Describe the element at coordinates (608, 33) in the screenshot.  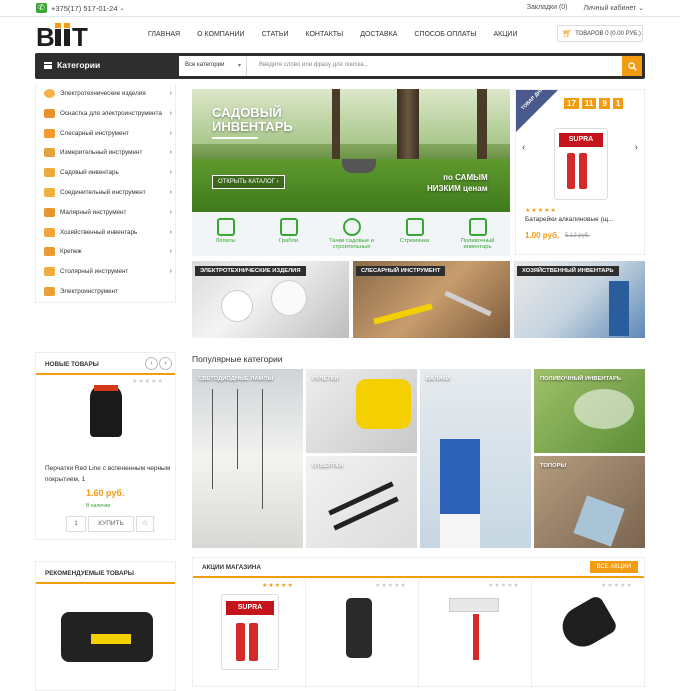
I see `cart-summary: ТОВАРОВ 0 (0.00 РУБ.)` at that location.